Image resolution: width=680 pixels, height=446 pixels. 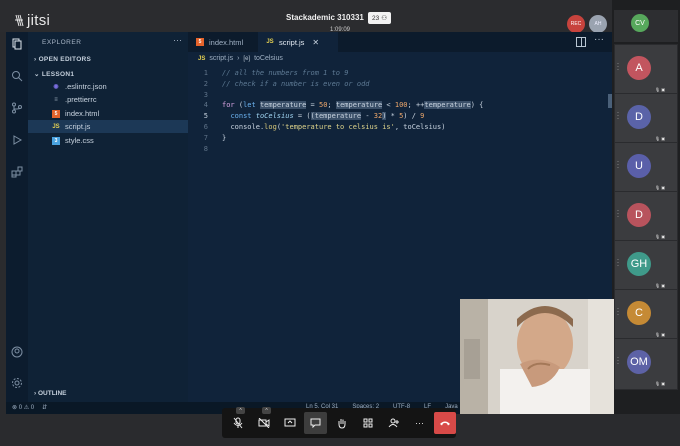 I want to click on close-icon: ✕, so click(x=315, y=42).